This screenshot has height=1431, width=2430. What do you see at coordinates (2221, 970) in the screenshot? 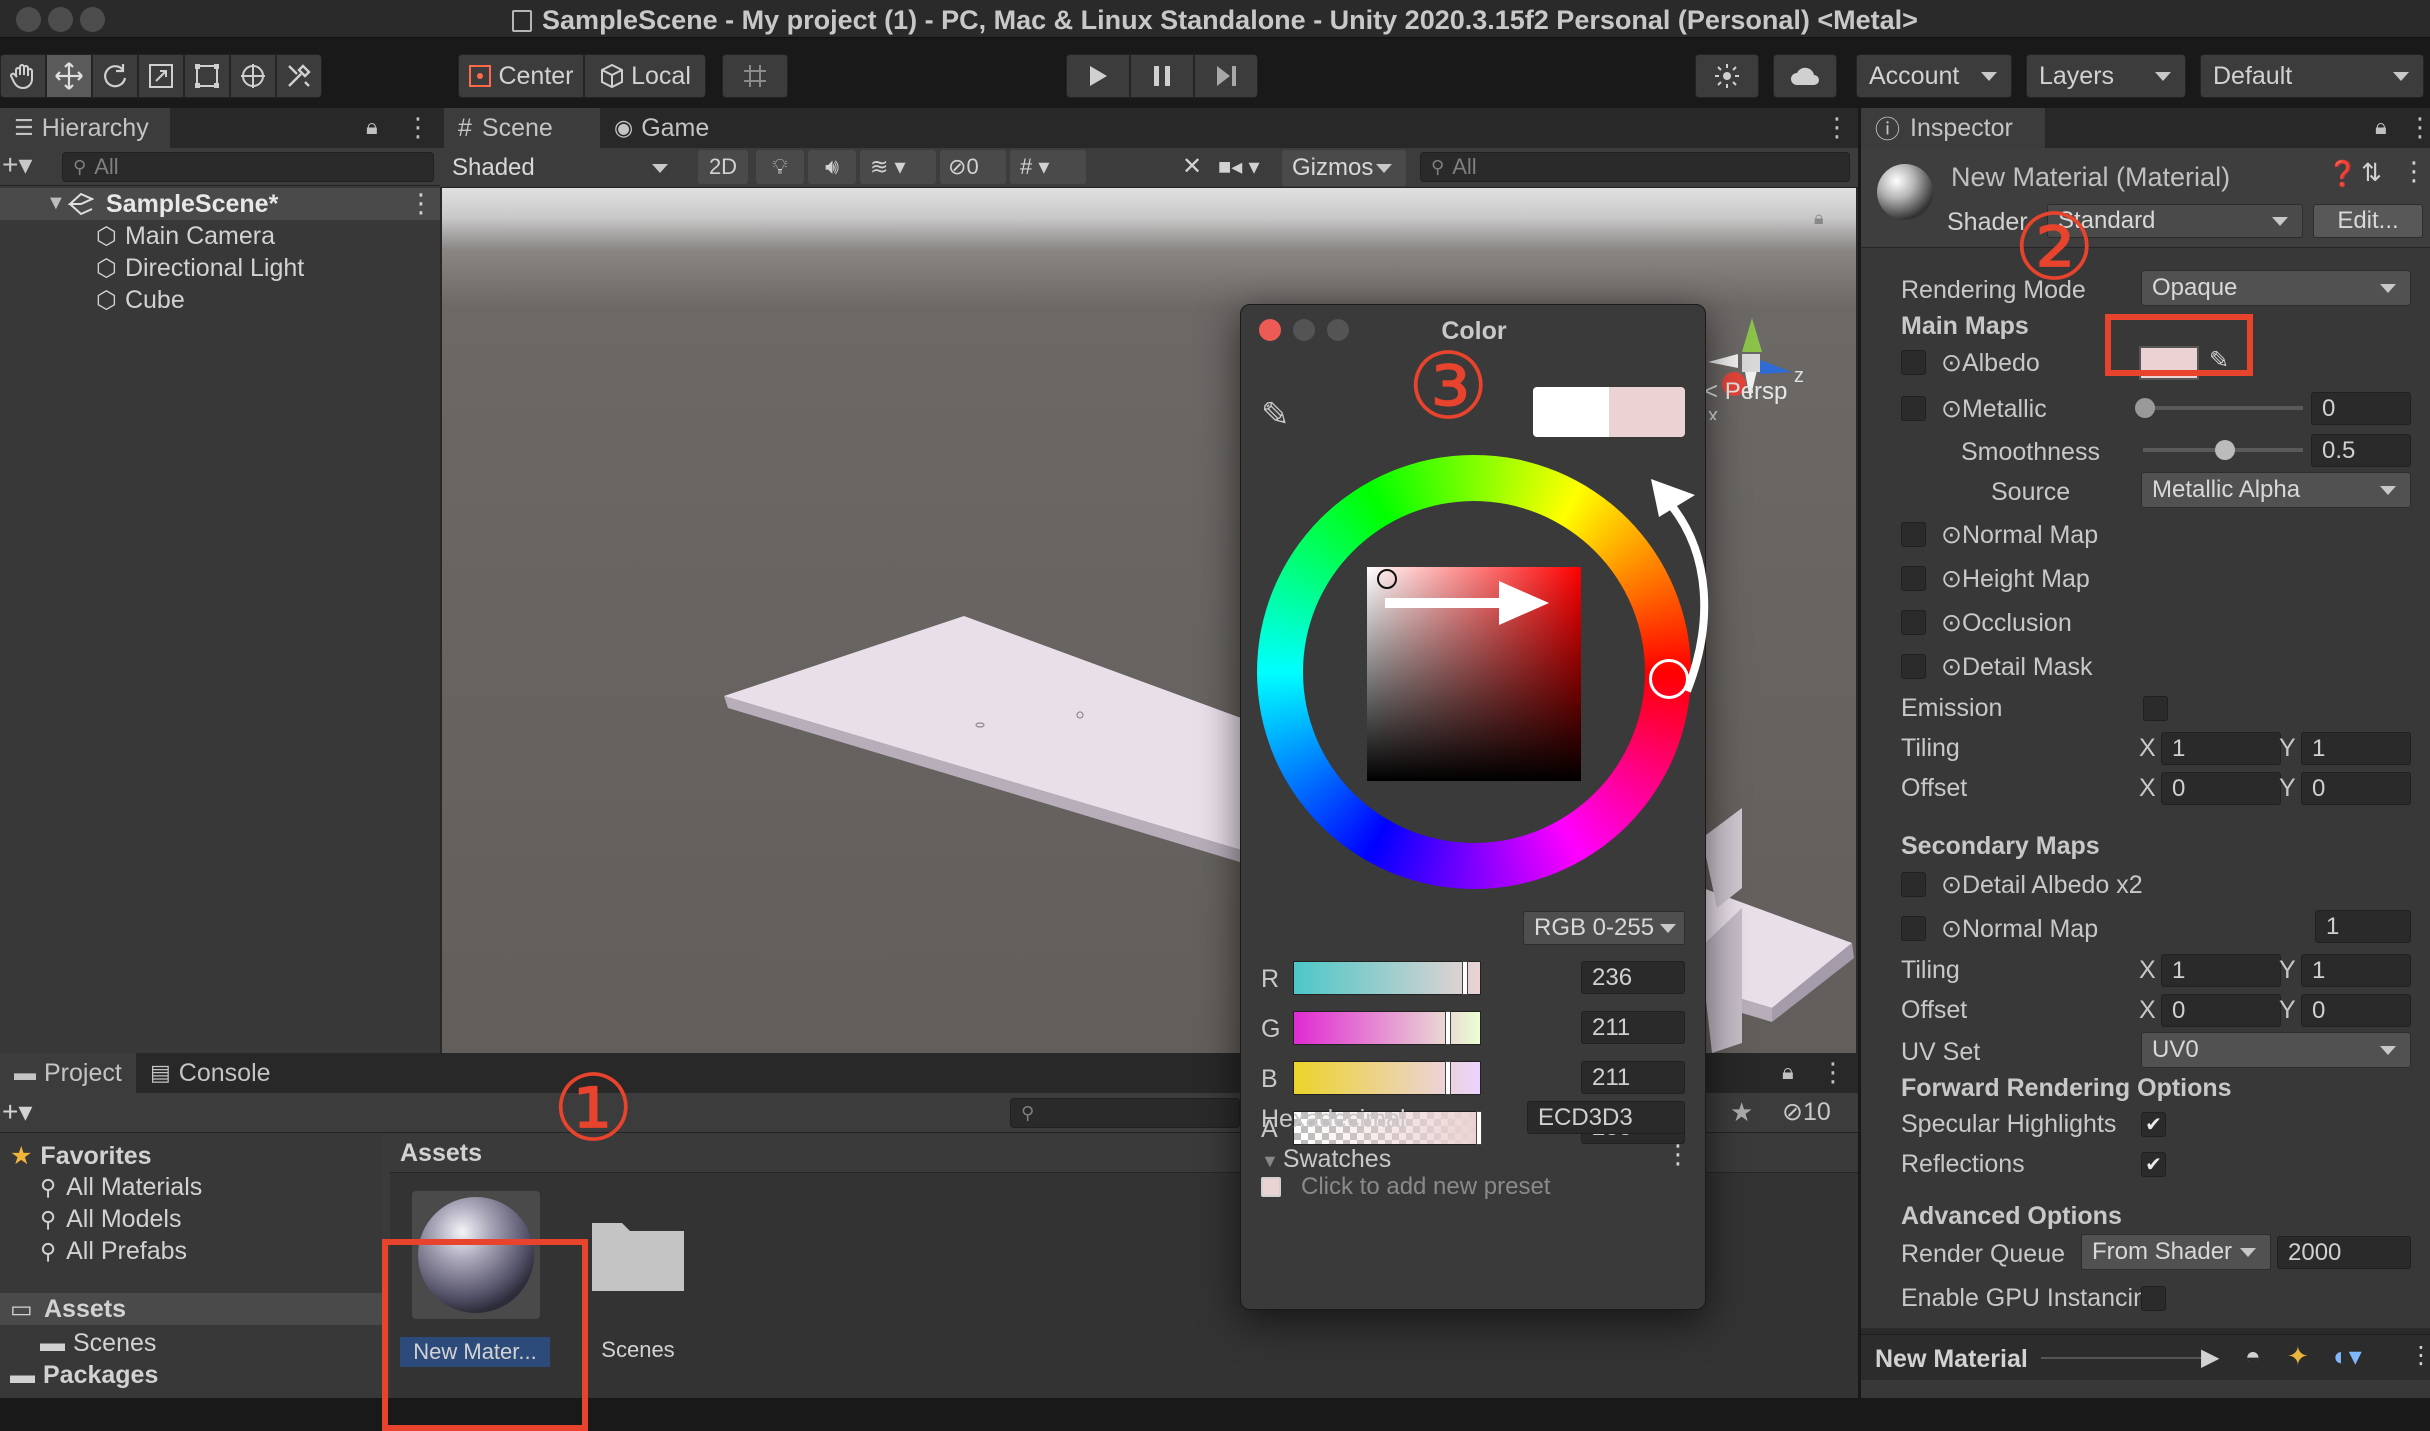
I see `sec-tiling-x-input: 1` at bounding box center [2221, 970].